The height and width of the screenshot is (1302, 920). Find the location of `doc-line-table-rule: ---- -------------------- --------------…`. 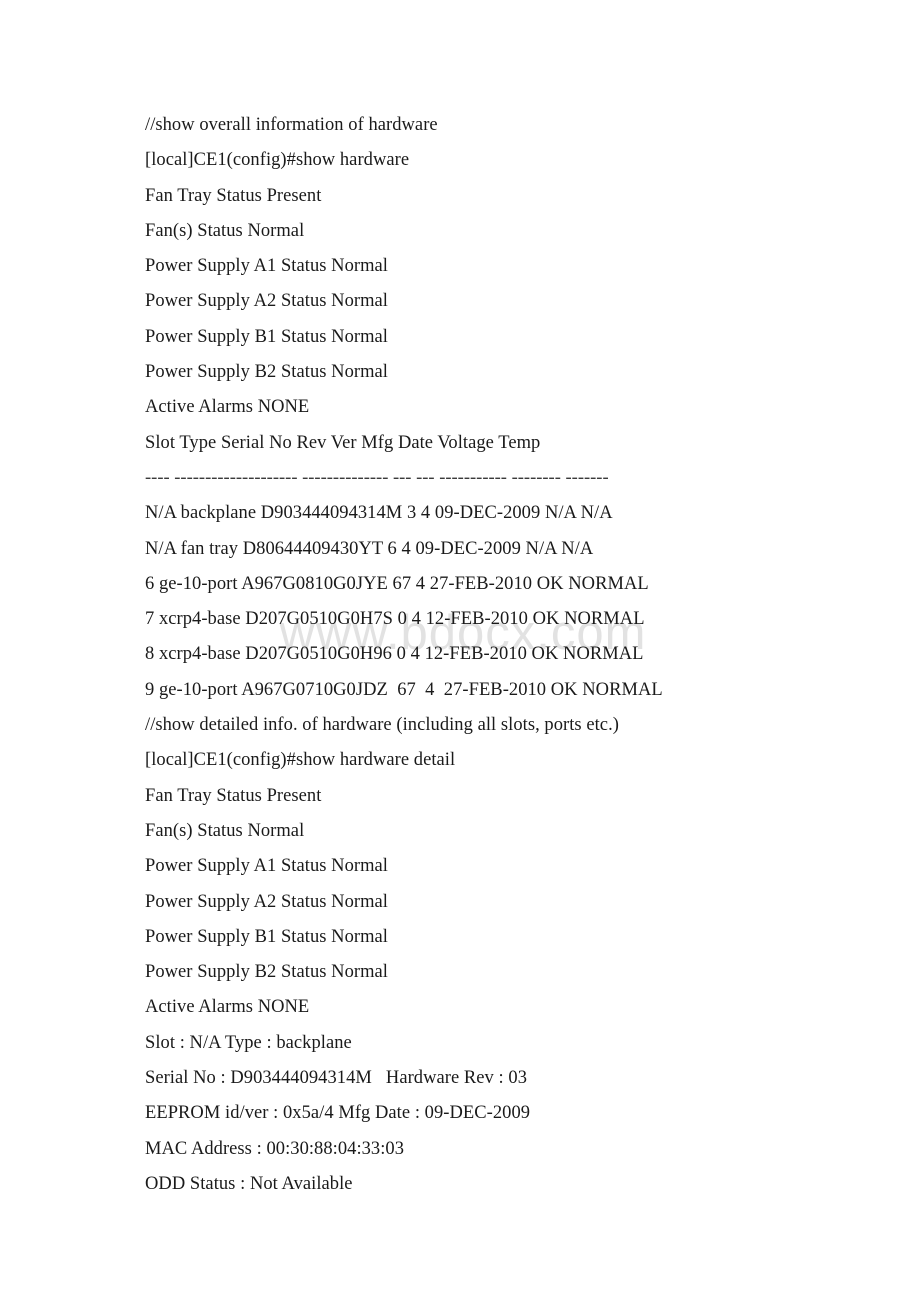

doc-line-table-rule: ---- -------------------- --------------… is located at coordinates (377, 477).